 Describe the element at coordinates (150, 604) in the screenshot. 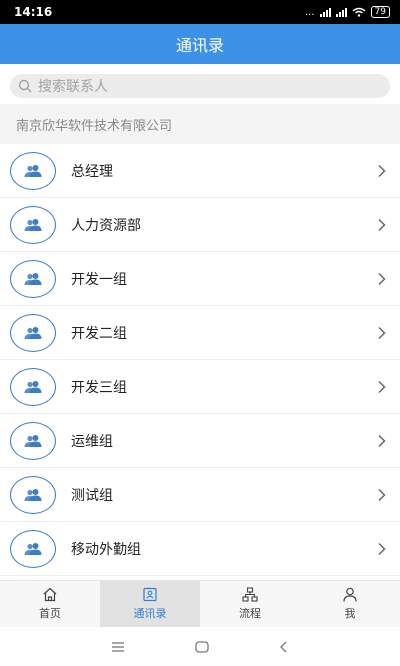

I see `tab-contacts: 通讯录` at that location.